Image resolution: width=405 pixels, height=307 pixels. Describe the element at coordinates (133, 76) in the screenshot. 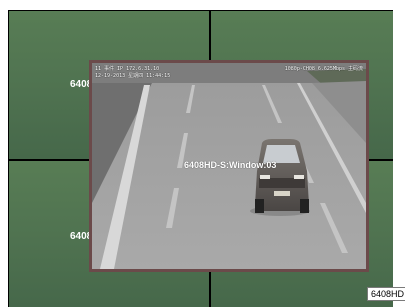

I see `osd-timestamp: 12-19-2013 星期四 11:44:15` at that location.